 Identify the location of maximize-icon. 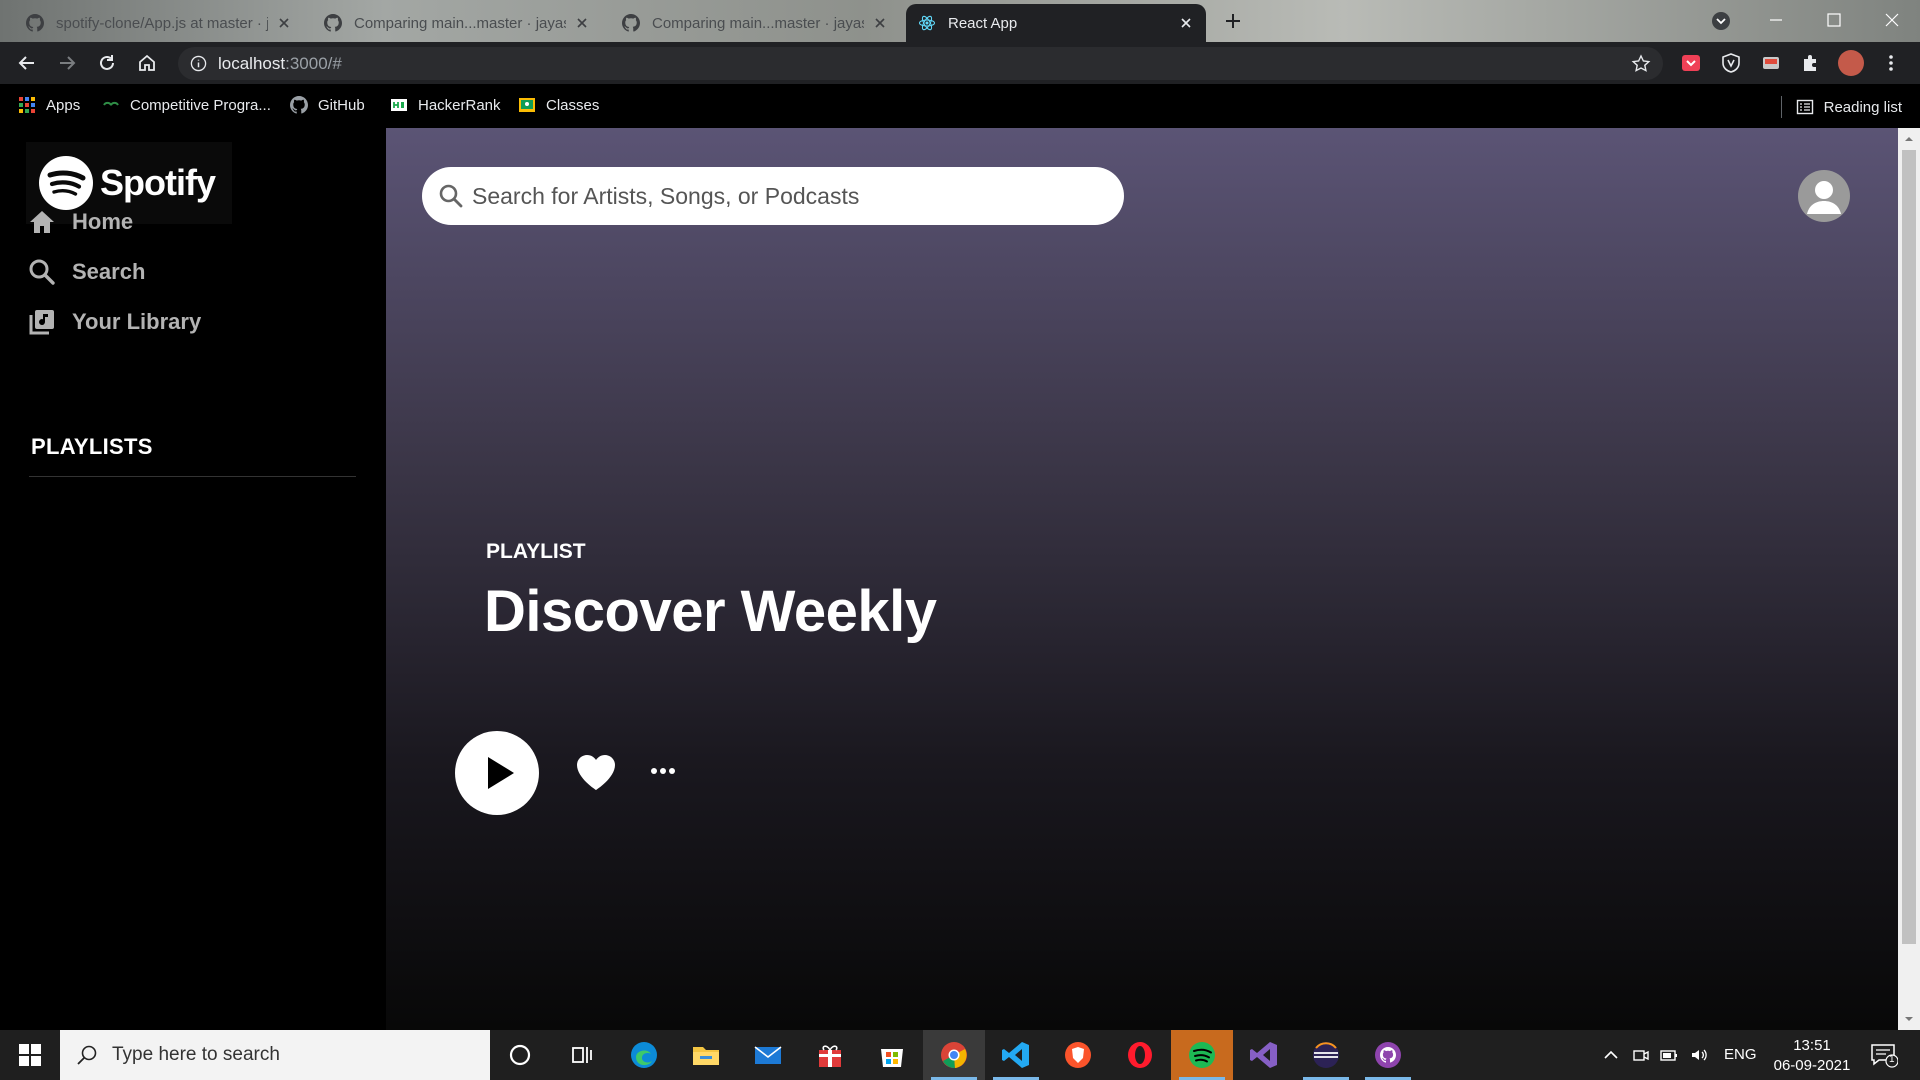
(1834, 20).